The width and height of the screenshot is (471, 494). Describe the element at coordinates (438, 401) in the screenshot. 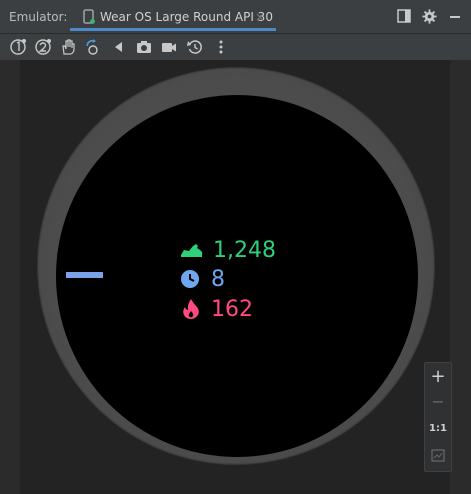

I see `zoom-out-button: −` at that location.